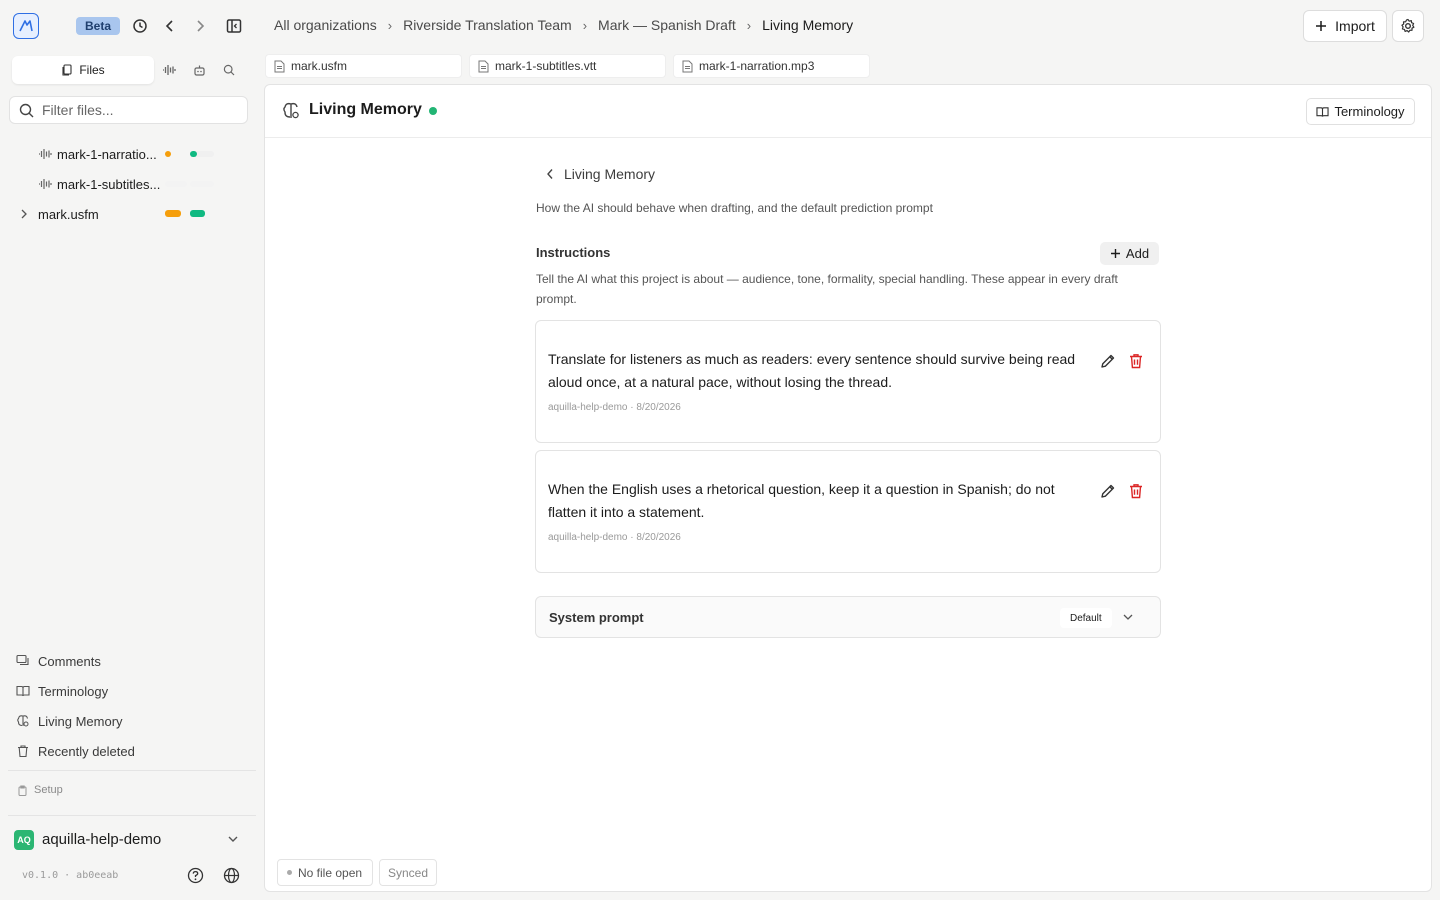 The height and width of the screenshot is (900, 1440). What do you see at coordinates (200, 26) in the screenshot?
I see `forward-arrow-icon` at bounding box center [200, 26].